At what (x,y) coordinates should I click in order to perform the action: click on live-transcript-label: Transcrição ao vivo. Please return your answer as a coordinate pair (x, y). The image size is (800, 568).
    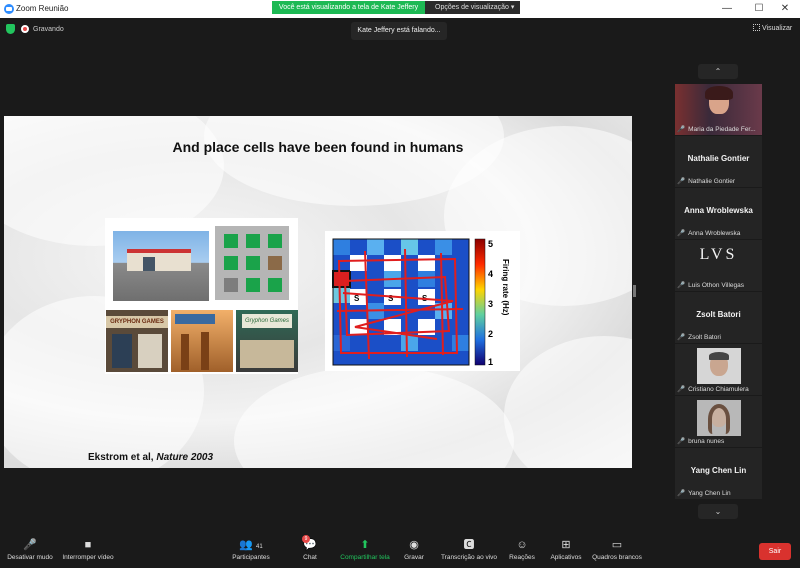
    Looking at the image, I should click on (469, 557).